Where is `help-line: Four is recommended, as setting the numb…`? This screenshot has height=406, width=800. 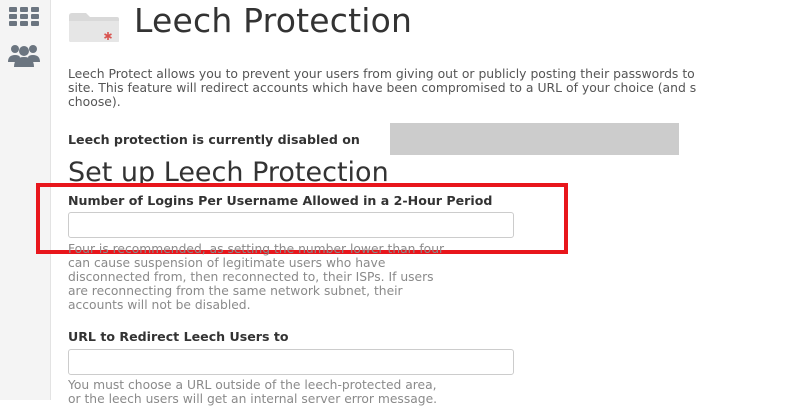 help-line: Four is recommended, as setting the numb… is located at coordinates (256, 249).